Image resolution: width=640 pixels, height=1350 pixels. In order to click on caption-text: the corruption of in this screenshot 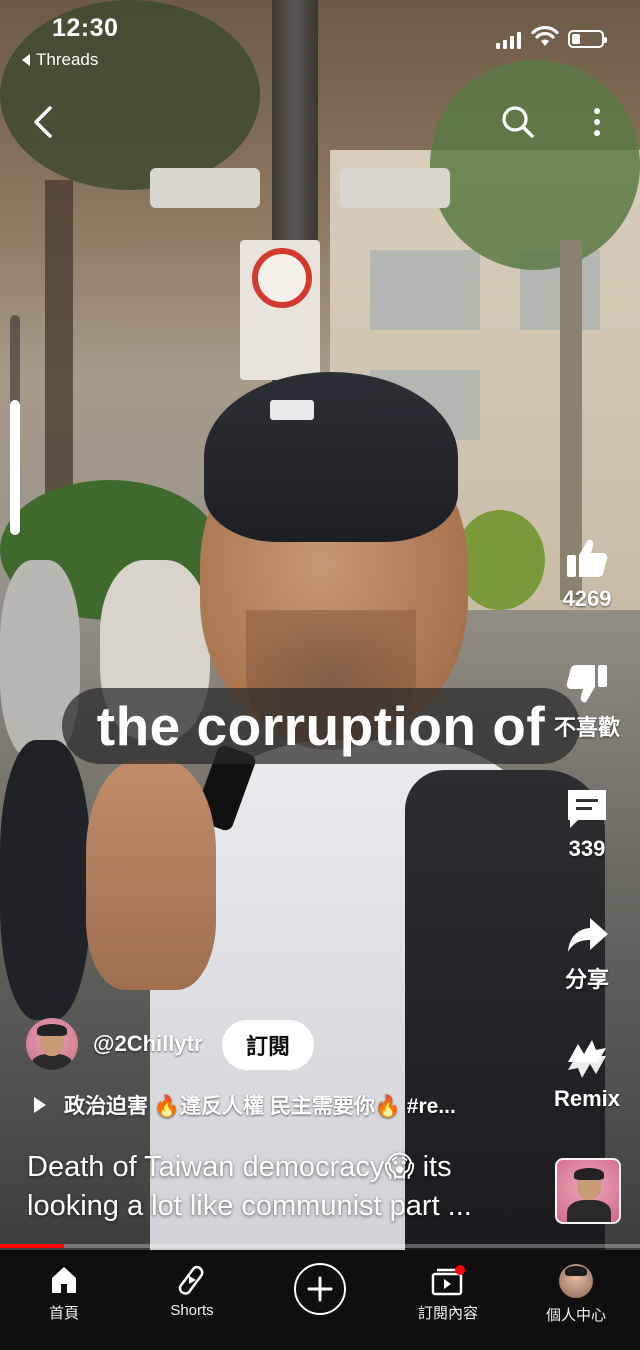, I will do `click(321, 726)`.